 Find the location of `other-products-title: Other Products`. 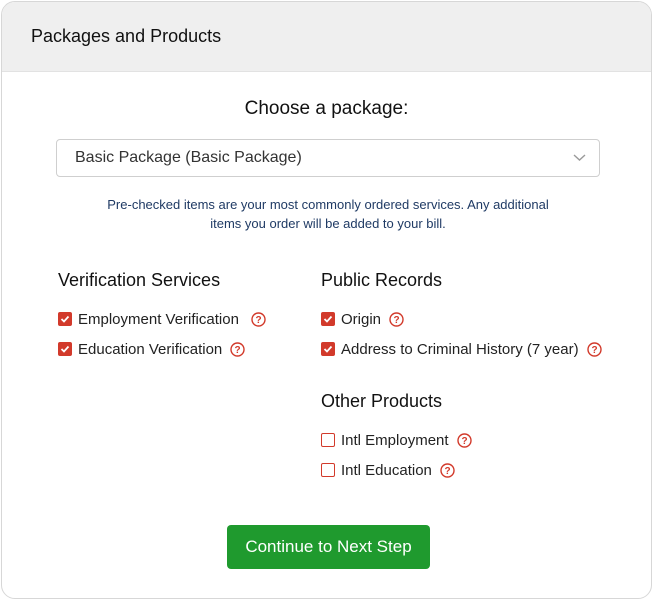

other-products-title: Other Products is located at coordinates (382, 401).